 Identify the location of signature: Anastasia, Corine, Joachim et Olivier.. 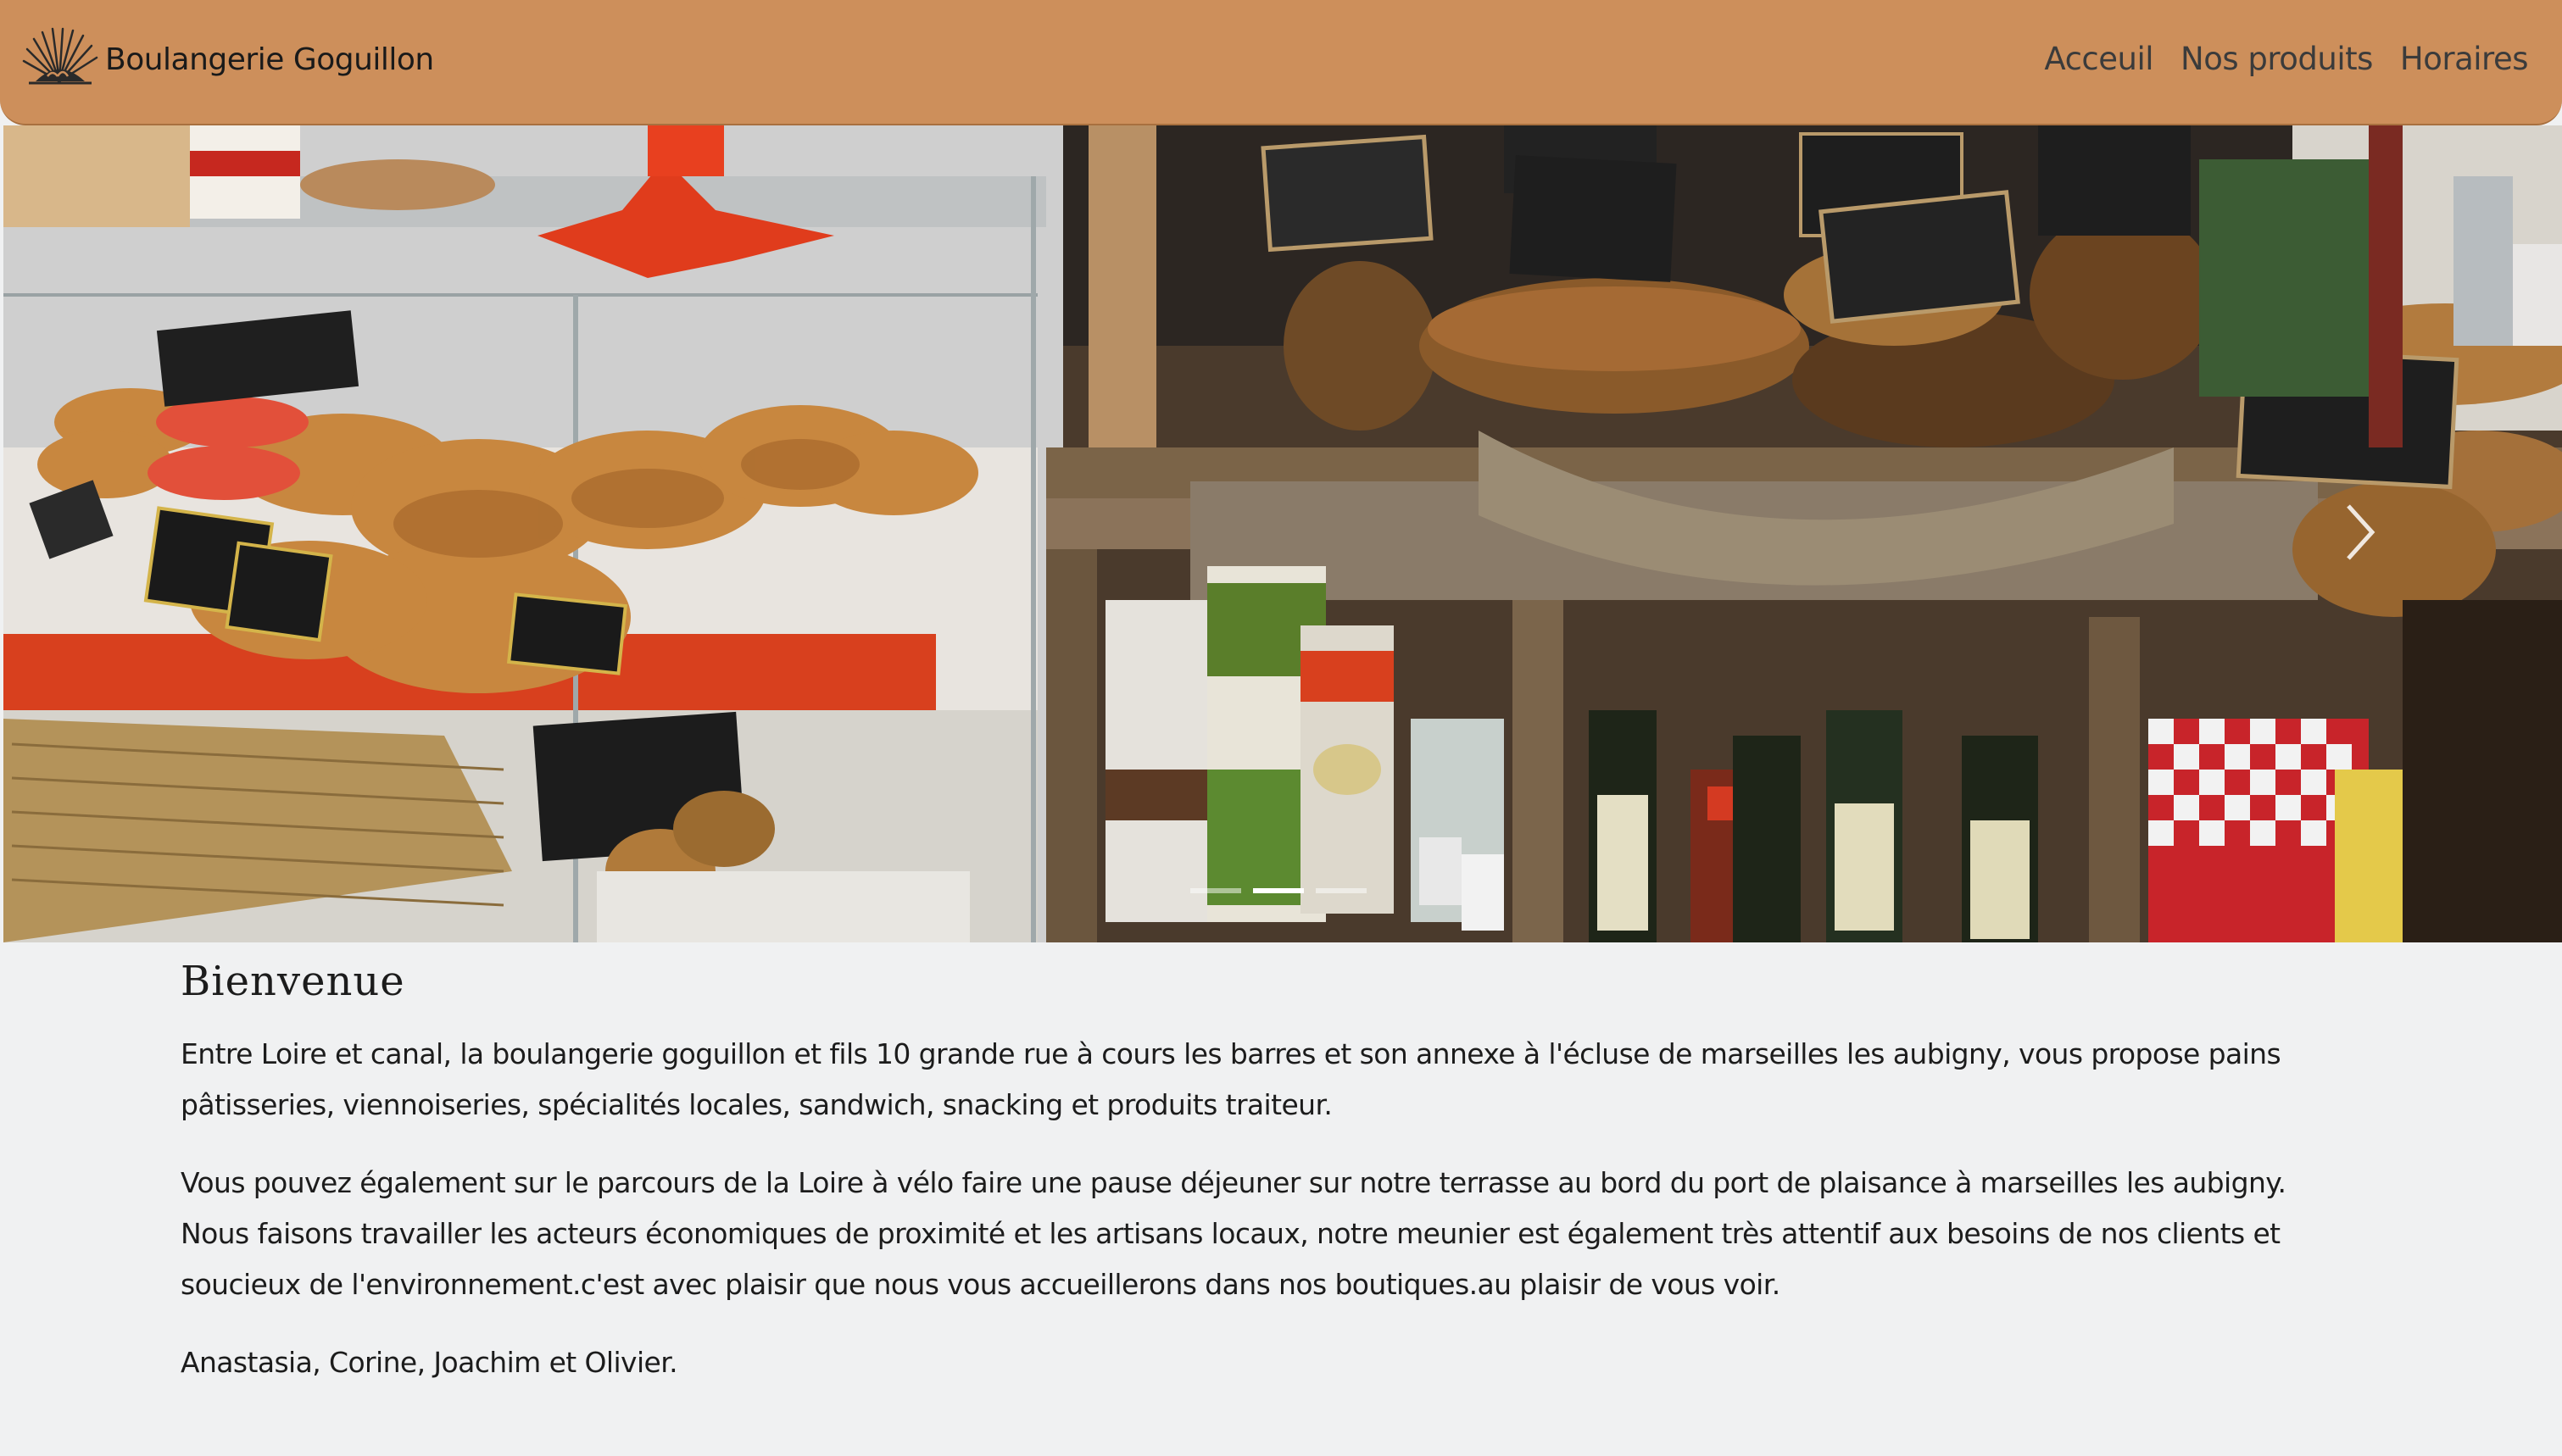
(429, 1362).